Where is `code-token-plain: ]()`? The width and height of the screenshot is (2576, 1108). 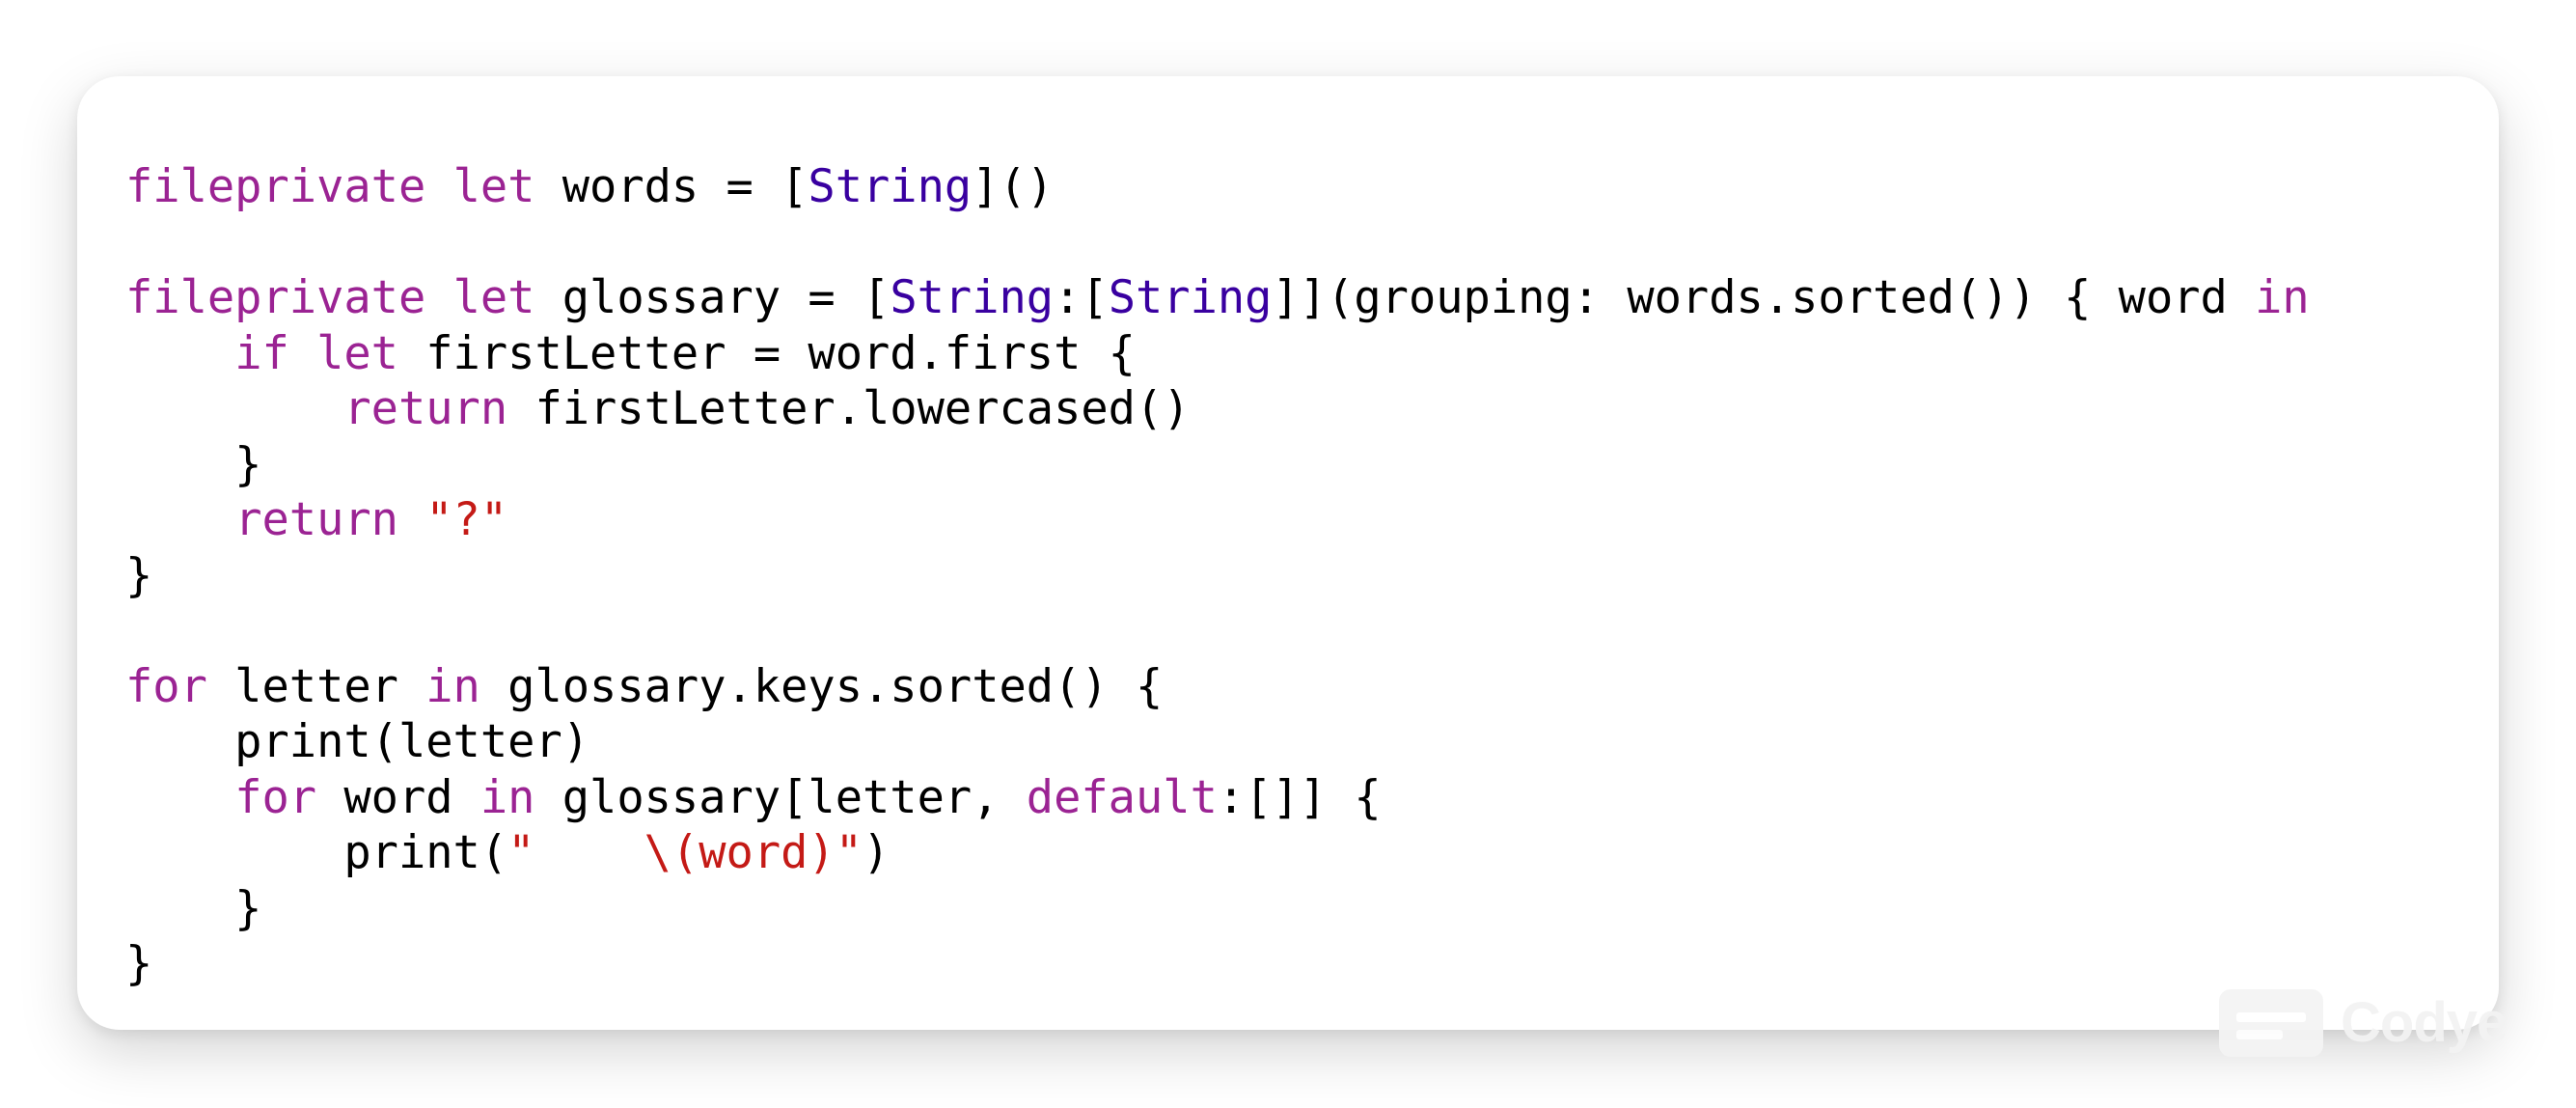 code-token-plain: ]() is located at coordinates (1014, 187).